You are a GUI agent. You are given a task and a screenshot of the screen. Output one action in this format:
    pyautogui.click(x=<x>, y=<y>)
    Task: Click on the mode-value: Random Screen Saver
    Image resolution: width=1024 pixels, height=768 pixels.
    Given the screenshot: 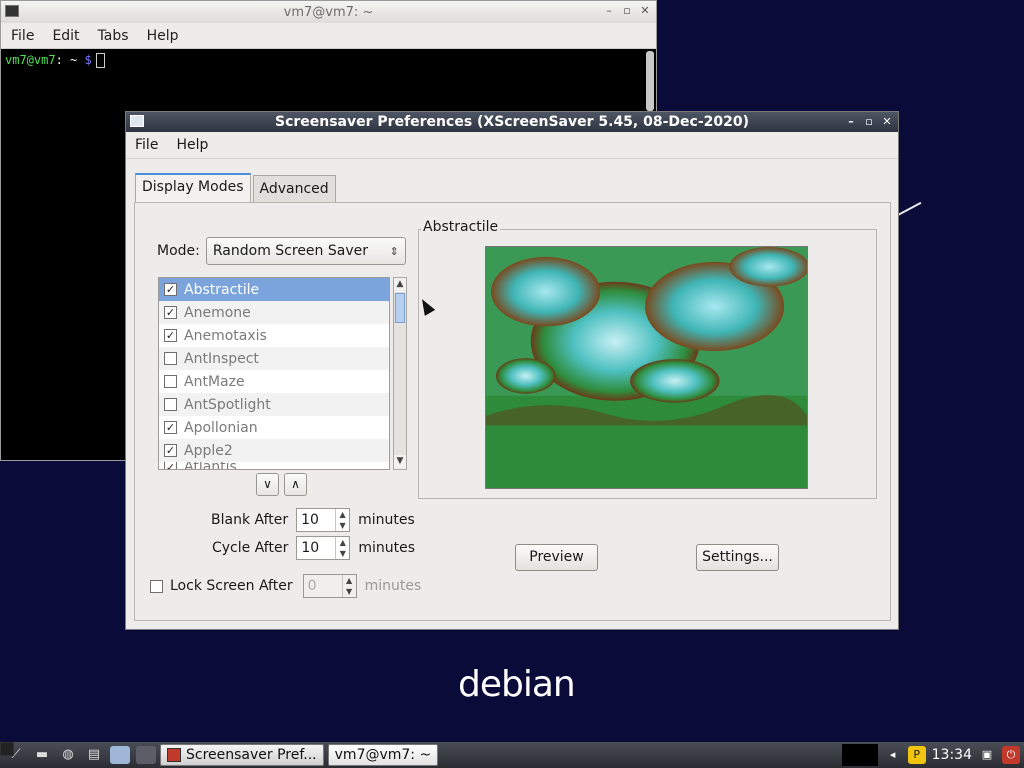 What is the action you would take?
    pyautogui.click(x=290, y=251)
    